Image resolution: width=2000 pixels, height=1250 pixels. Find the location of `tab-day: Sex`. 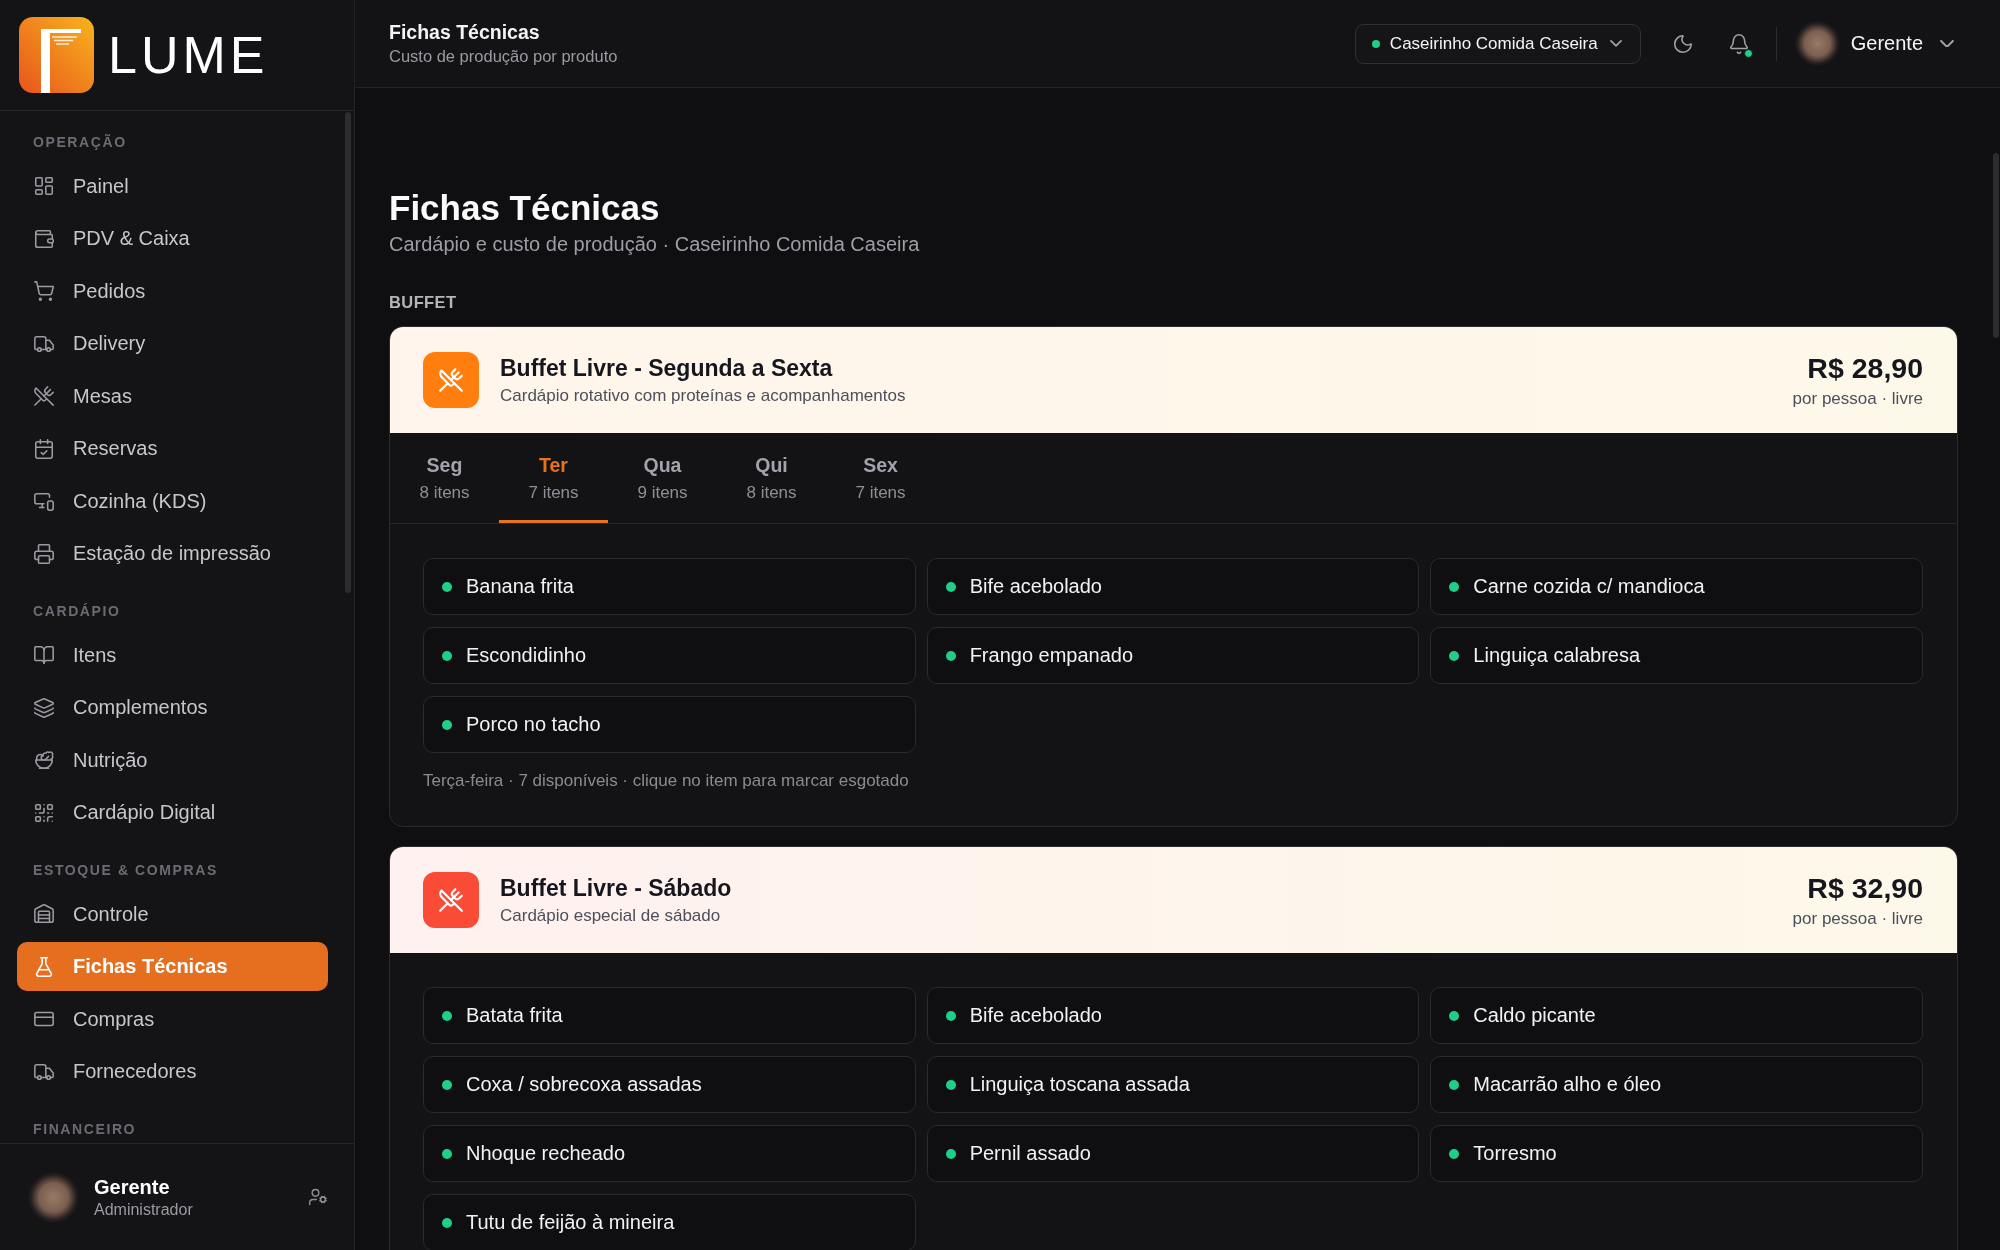

tab-day: Sex is located at coordinates (880, 465).